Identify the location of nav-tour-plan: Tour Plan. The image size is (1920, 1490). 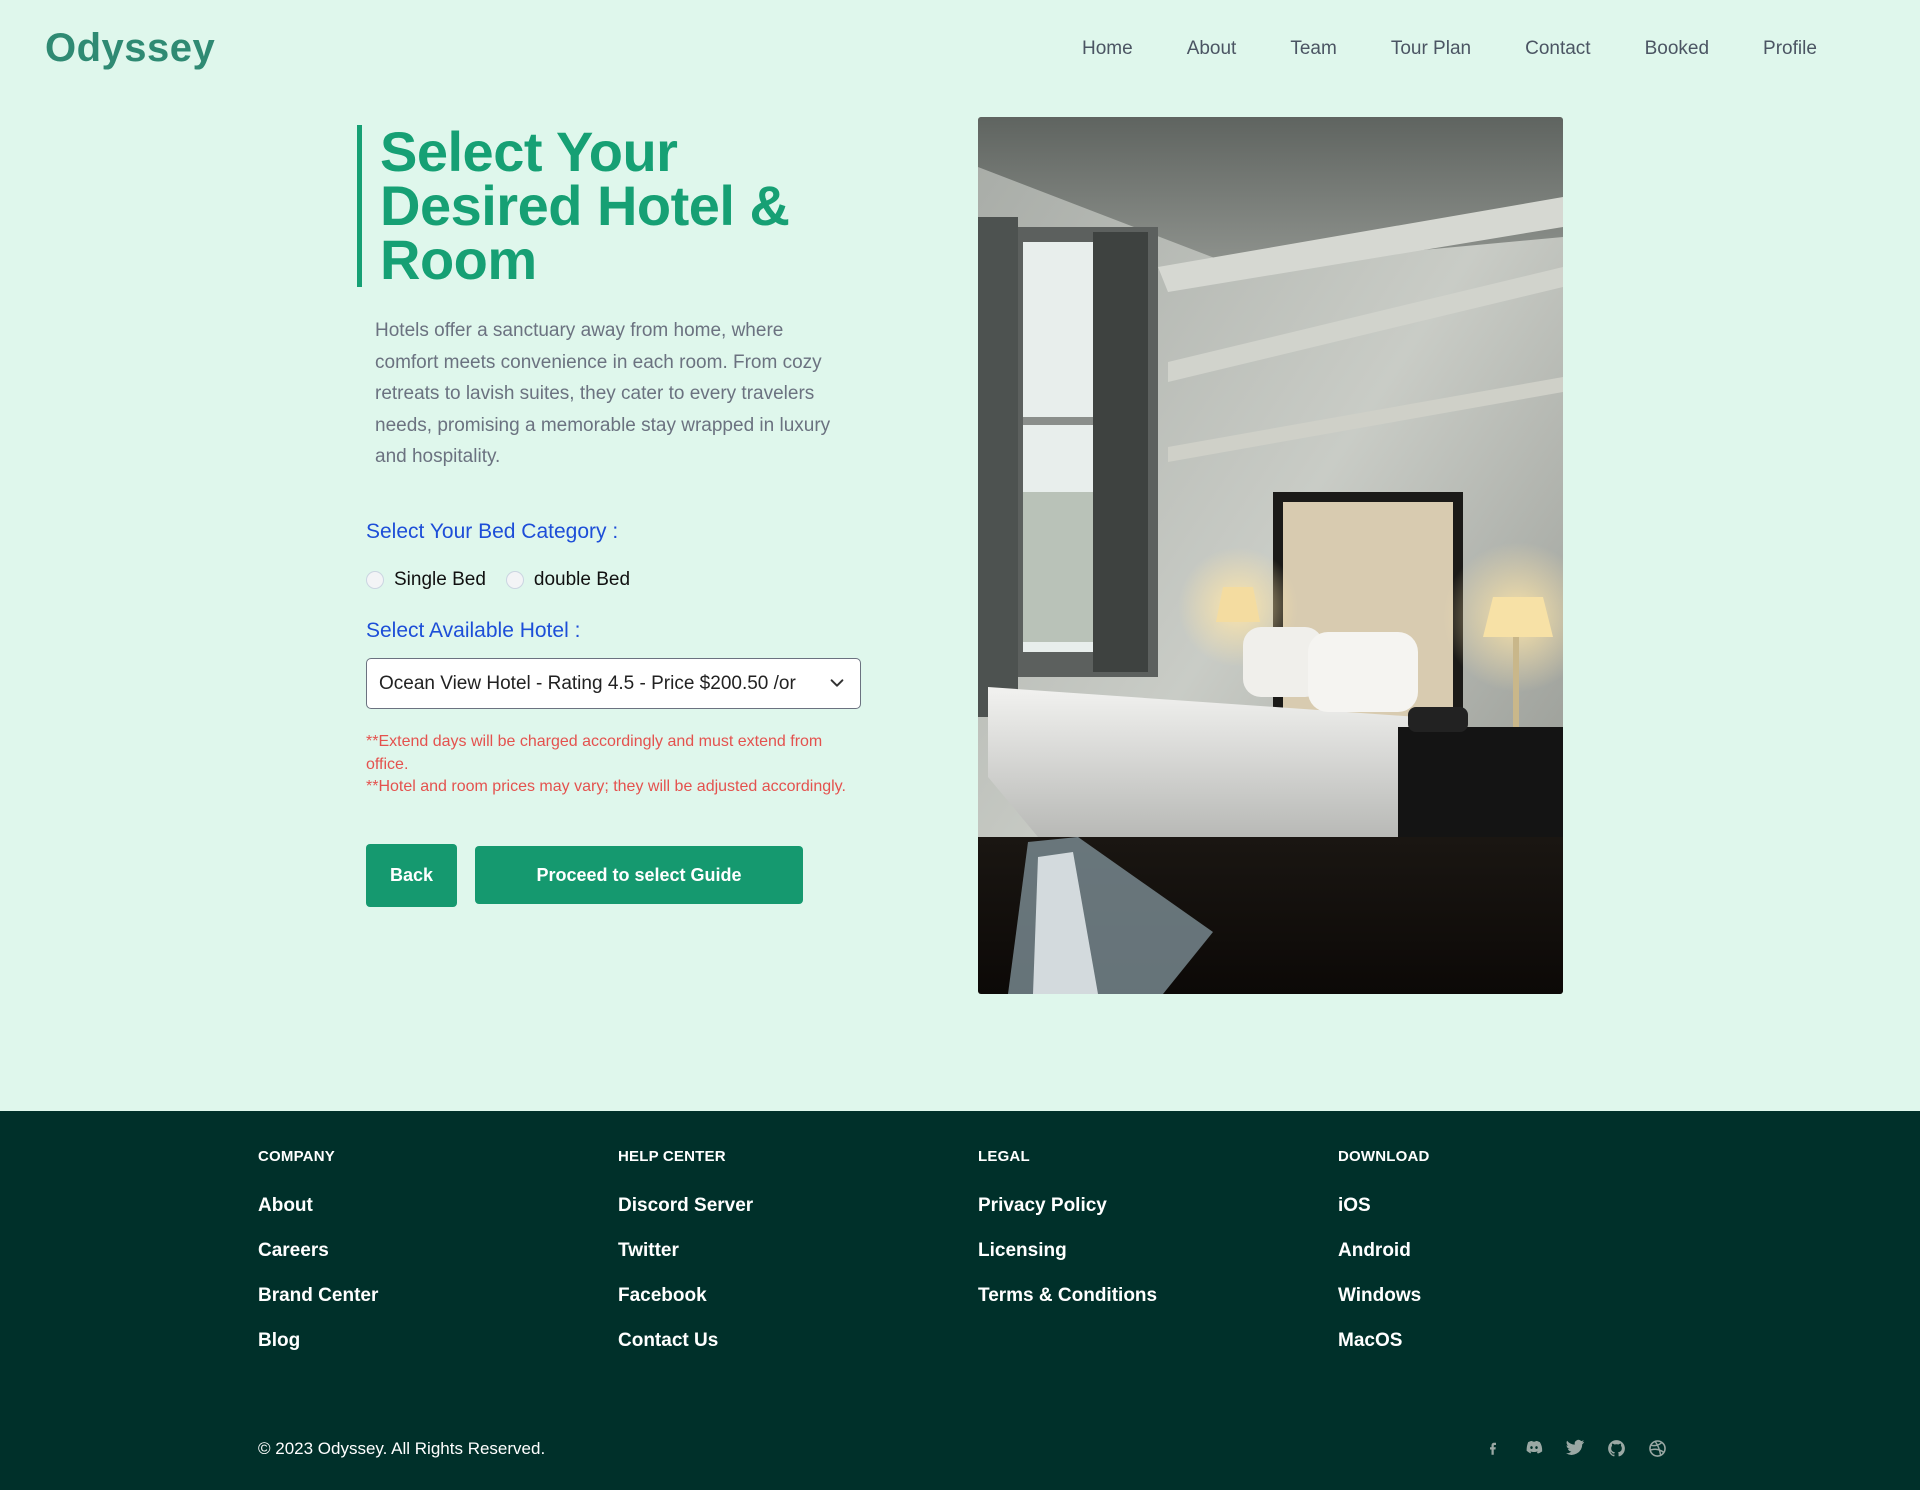
(1431, 49).